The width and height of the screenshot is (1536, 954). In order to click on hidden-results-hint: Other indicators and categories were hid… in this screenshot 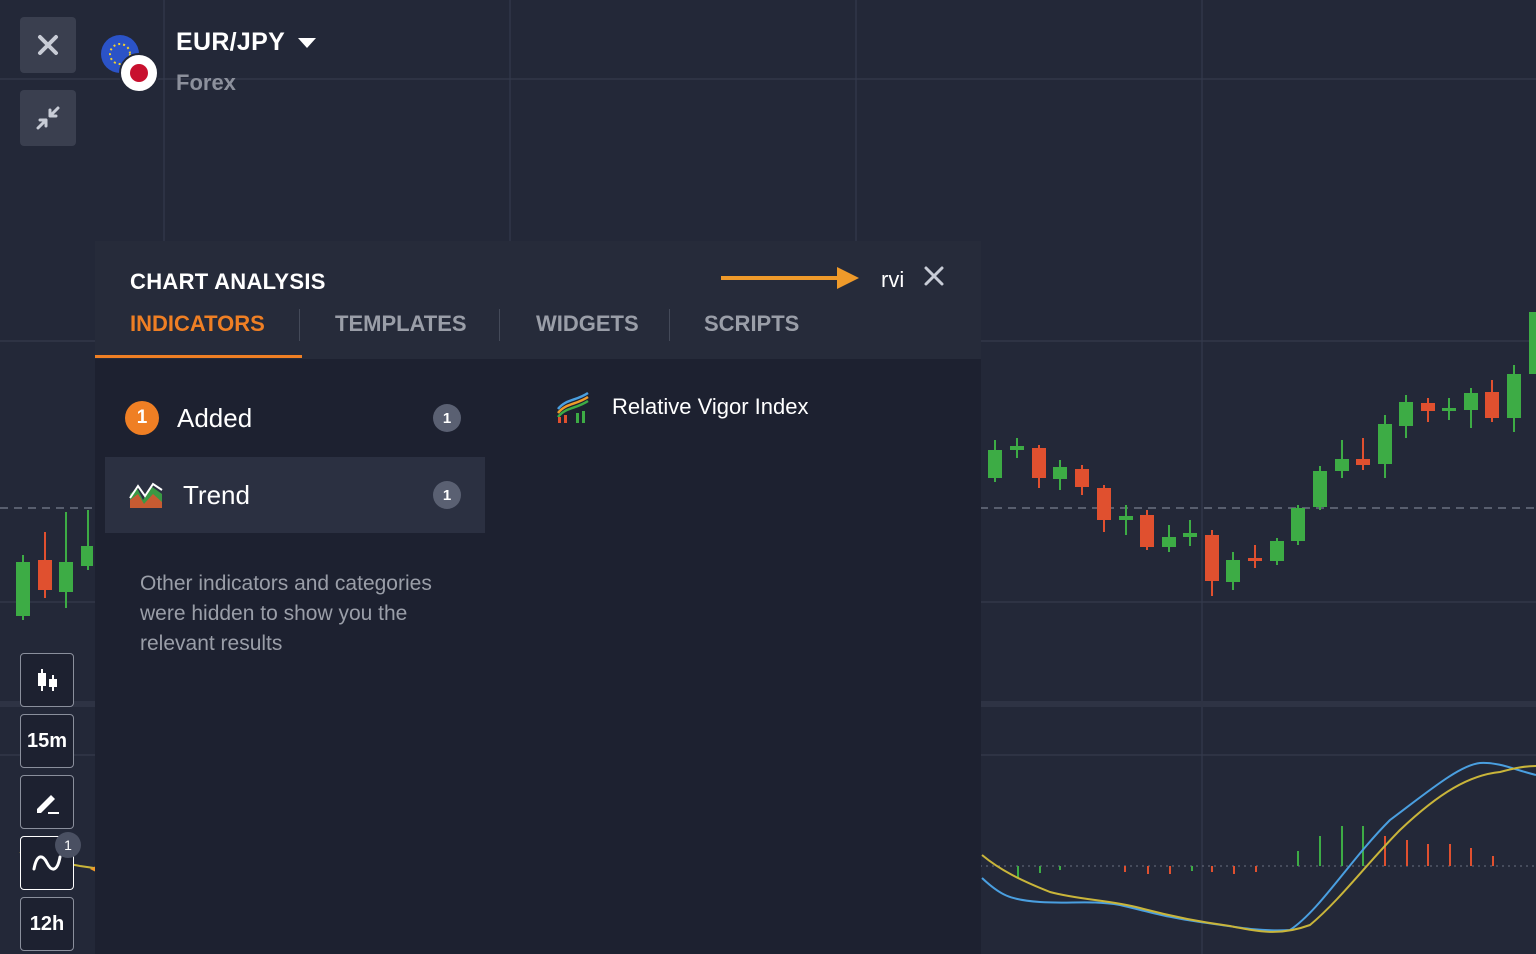, I will do `click(286, 613)`.